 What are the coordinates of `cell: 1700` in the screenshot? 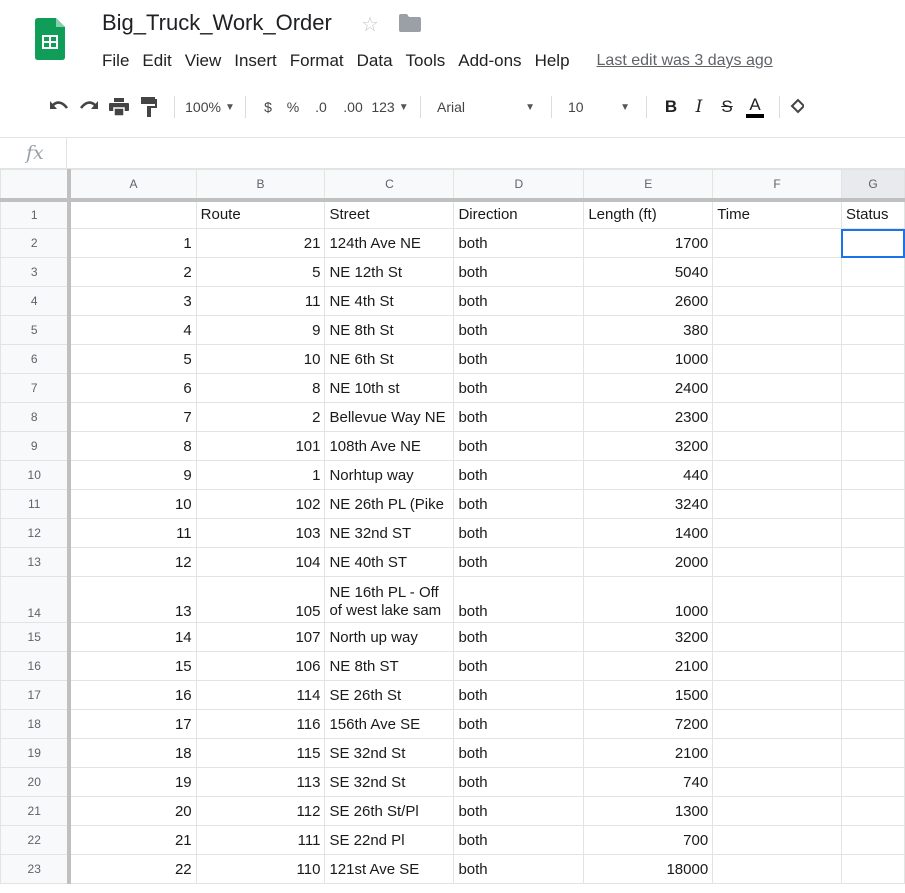 It's located at (648, 243).